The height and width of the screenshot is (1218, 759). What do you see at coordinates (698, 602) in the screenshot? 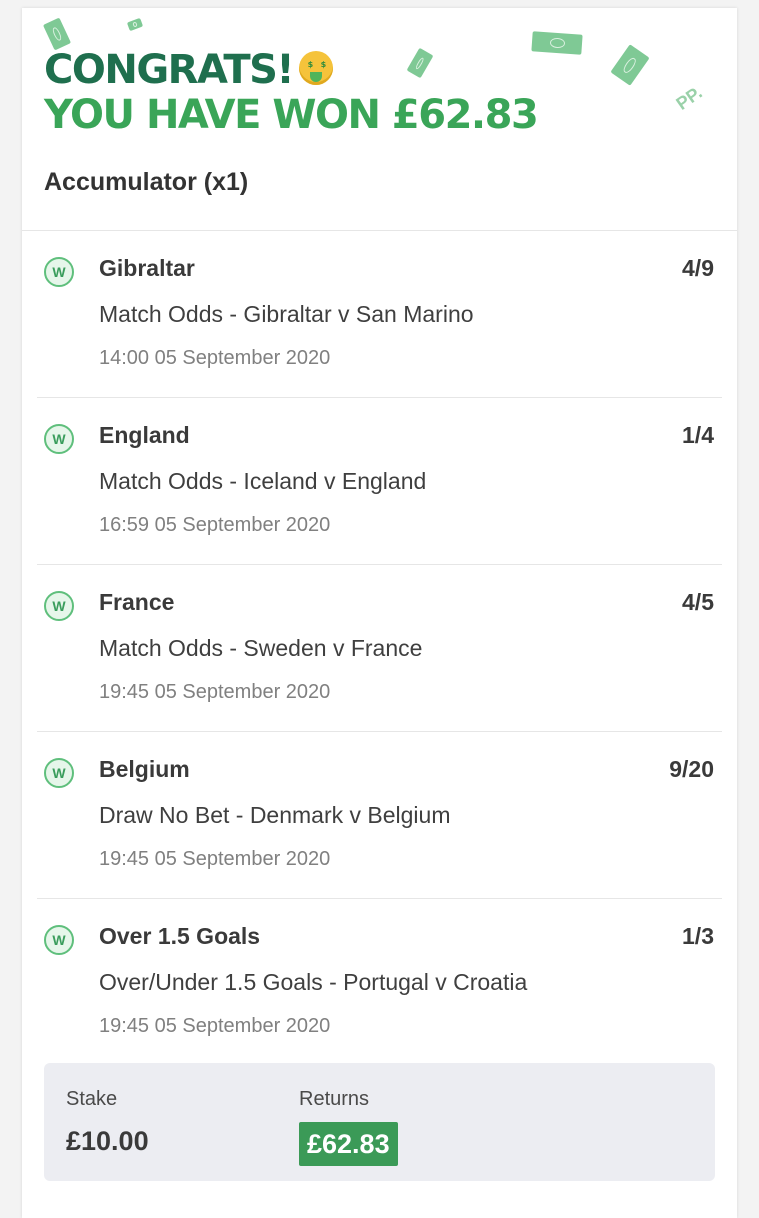
I see `selection-odds: 4/5` at bounding box center [698, 602].